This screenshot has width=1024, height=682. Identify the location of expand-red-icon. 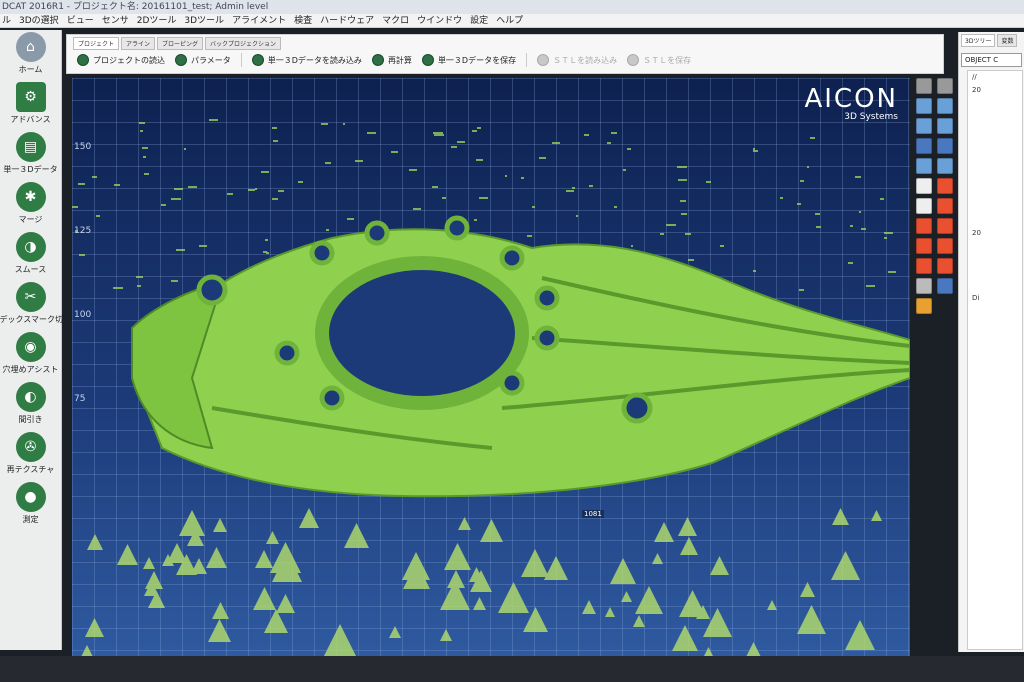
(924, 246).